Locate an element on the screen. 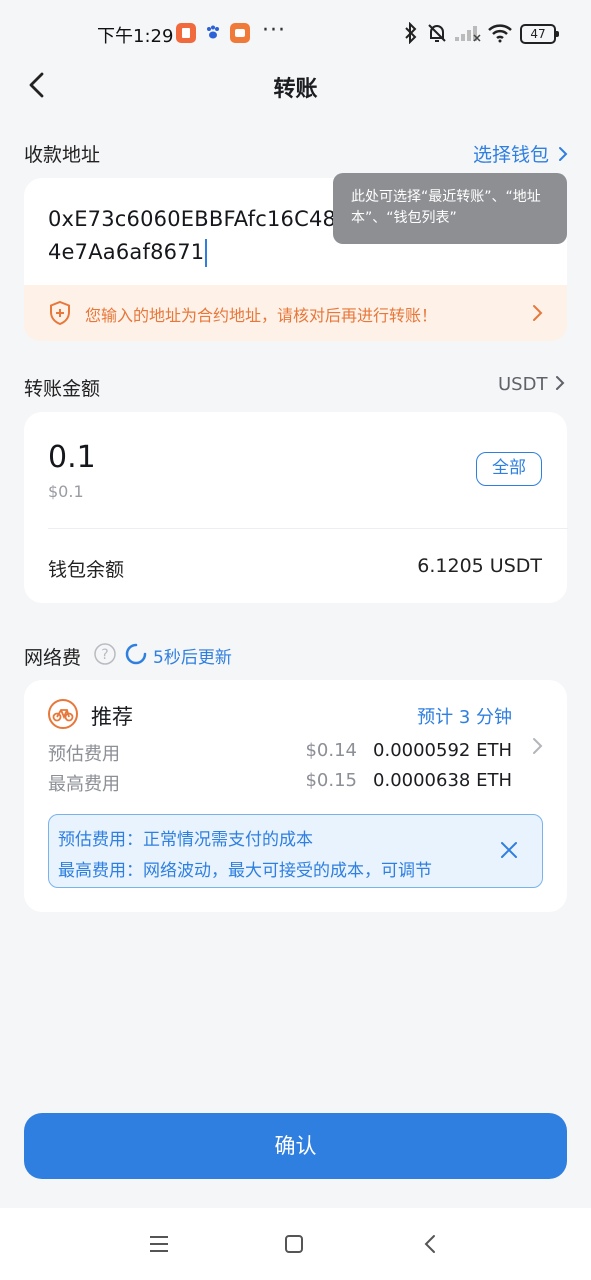 Image resolution: width=591 pixels, height=1280 pixels. estimated-fee-usd: $0.14 is located at coordinates (331, 750).